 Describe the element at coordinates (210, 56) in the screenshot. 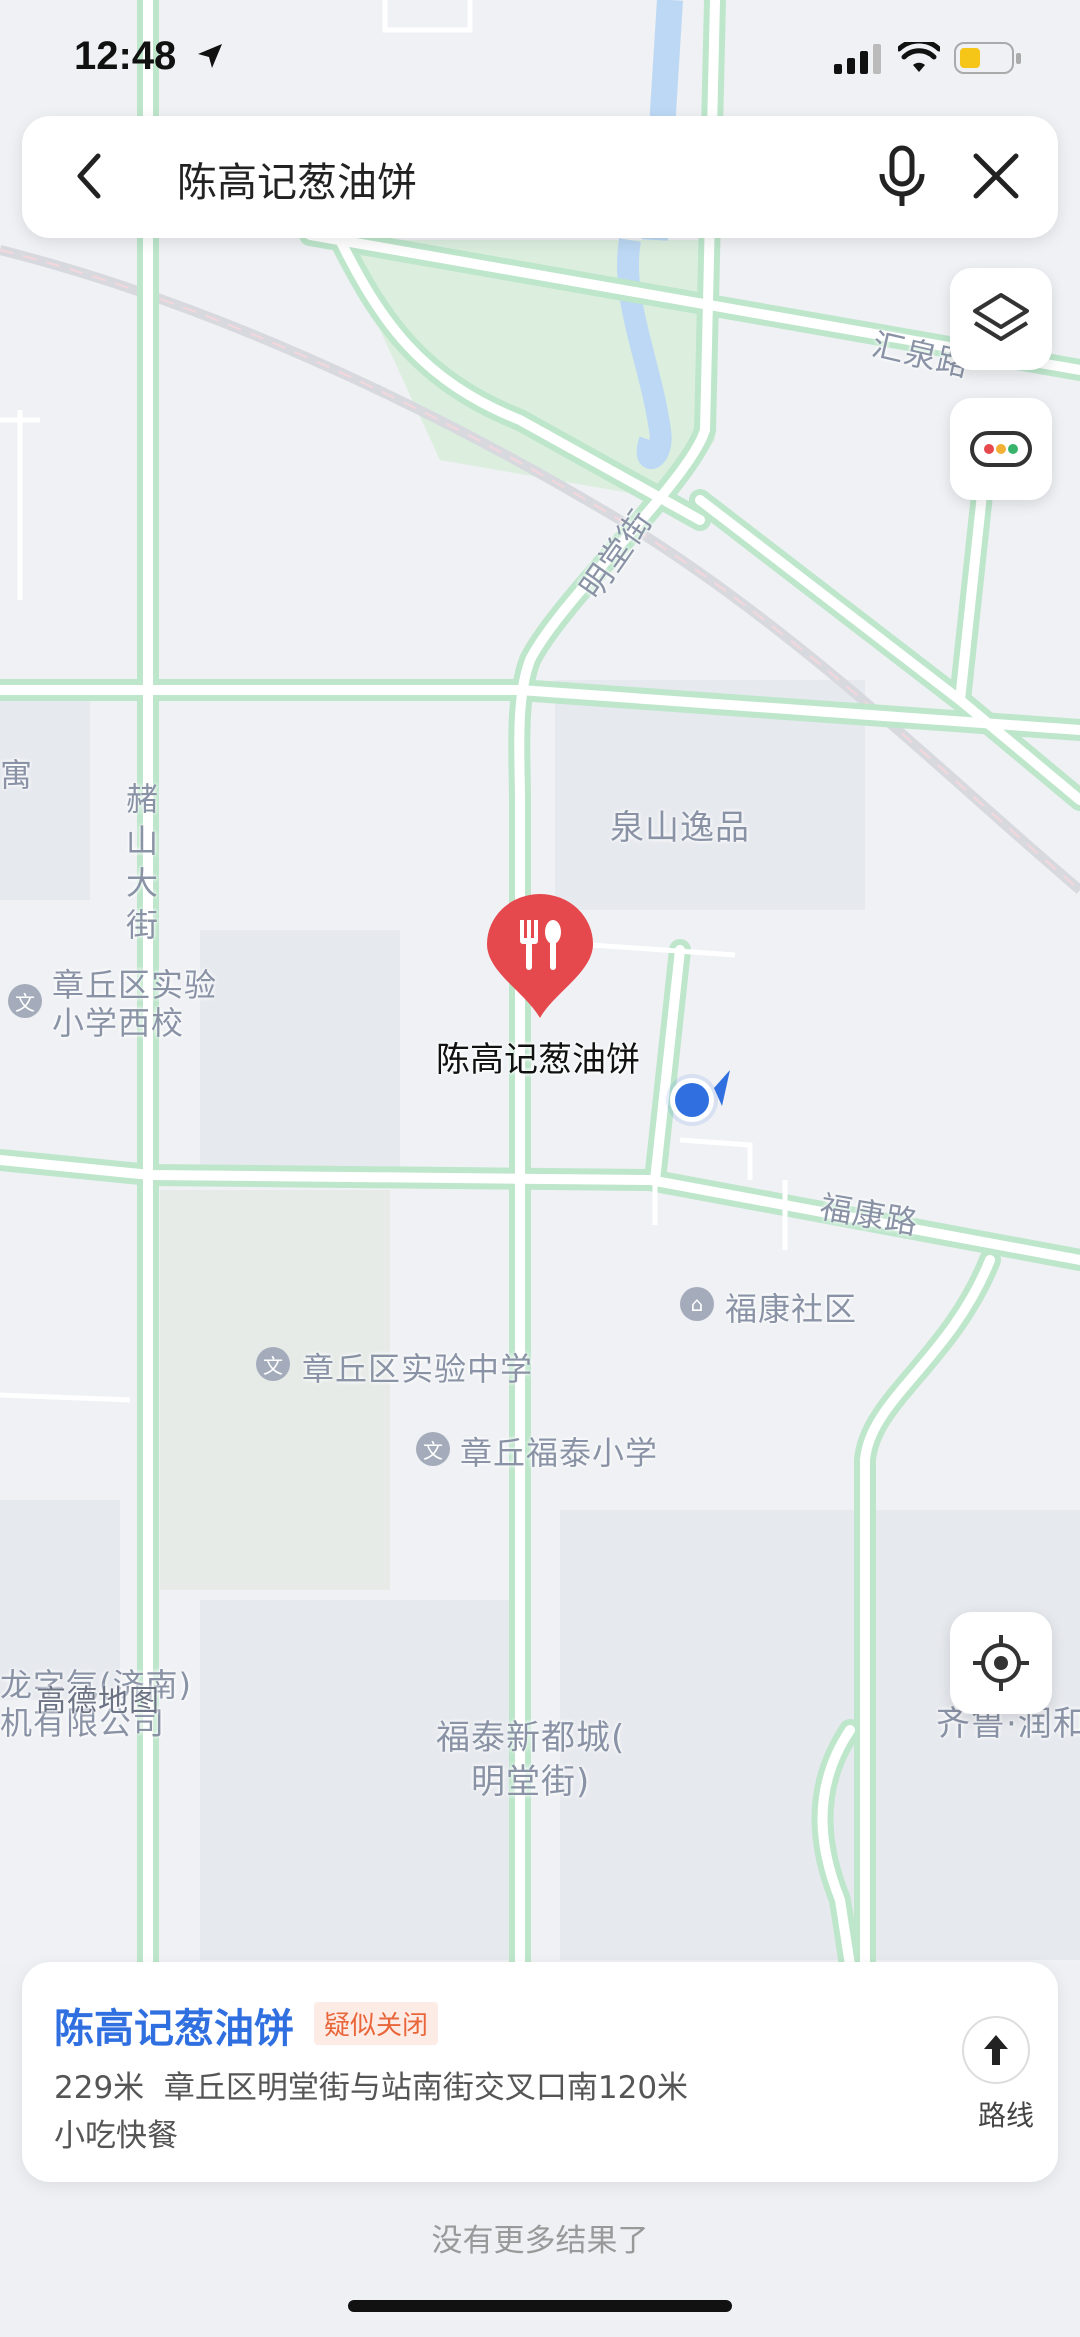

I see `location-arrow-icon` at that location.